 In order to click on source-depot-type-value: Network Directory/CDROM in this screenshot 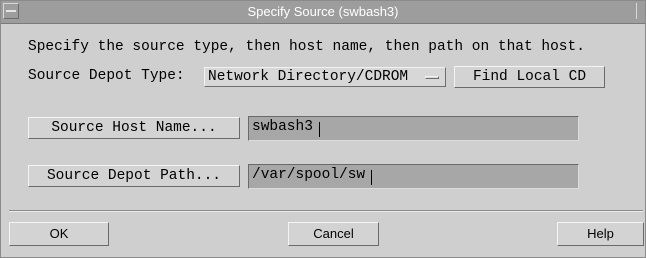, I will do `click(308, 77)`.